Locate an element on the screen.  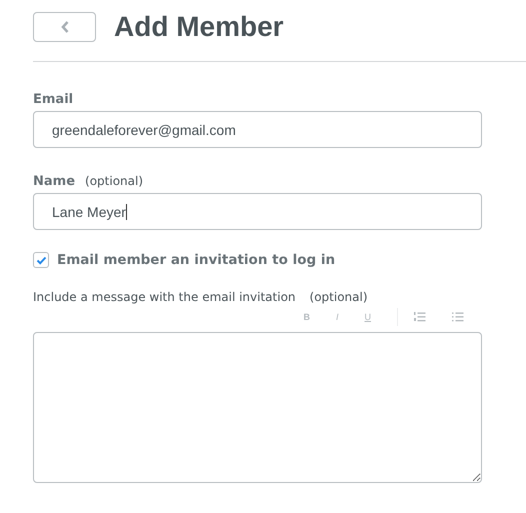
name-field: Lane Meyer is located at coordinates (257, 211).